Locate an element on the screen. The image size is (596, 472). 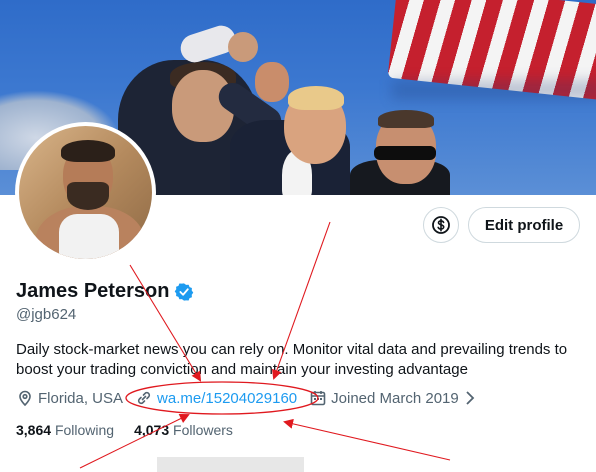
link-item: wa.me/15204029160 is located at coordinates (216, 398).